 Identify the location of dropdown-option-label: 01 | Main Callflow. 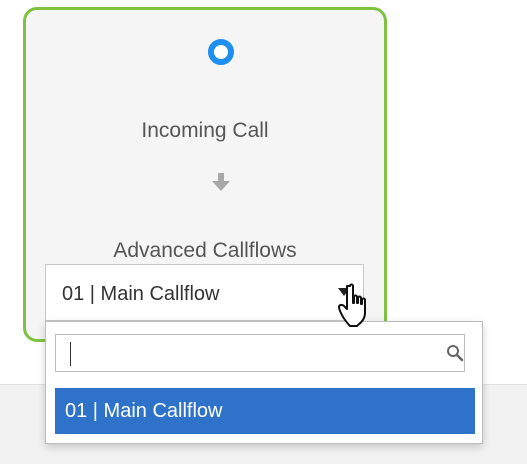
(144, 411).